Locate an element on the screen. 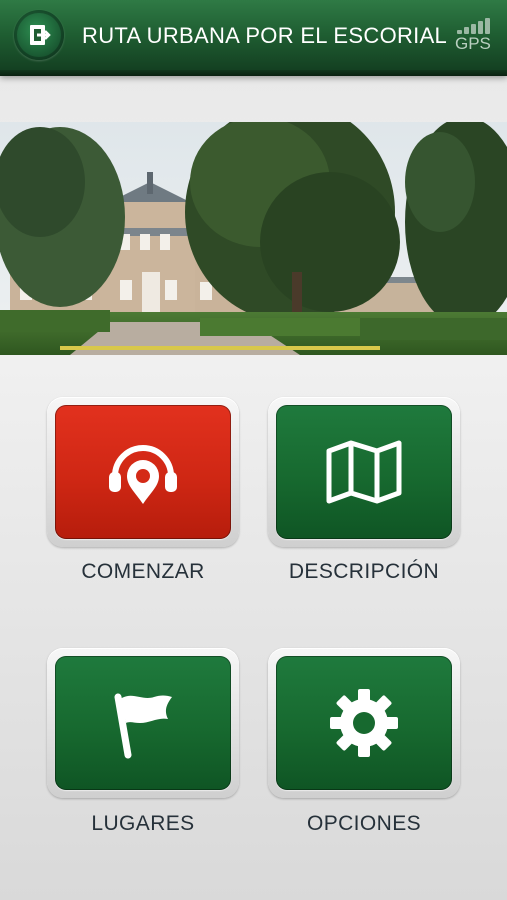 Image resolution: width=507 pixels, height=900 pixels. app-header: RUTA URBANA POR EL ESCORIAL GPS is located at coordinates (253, 38).